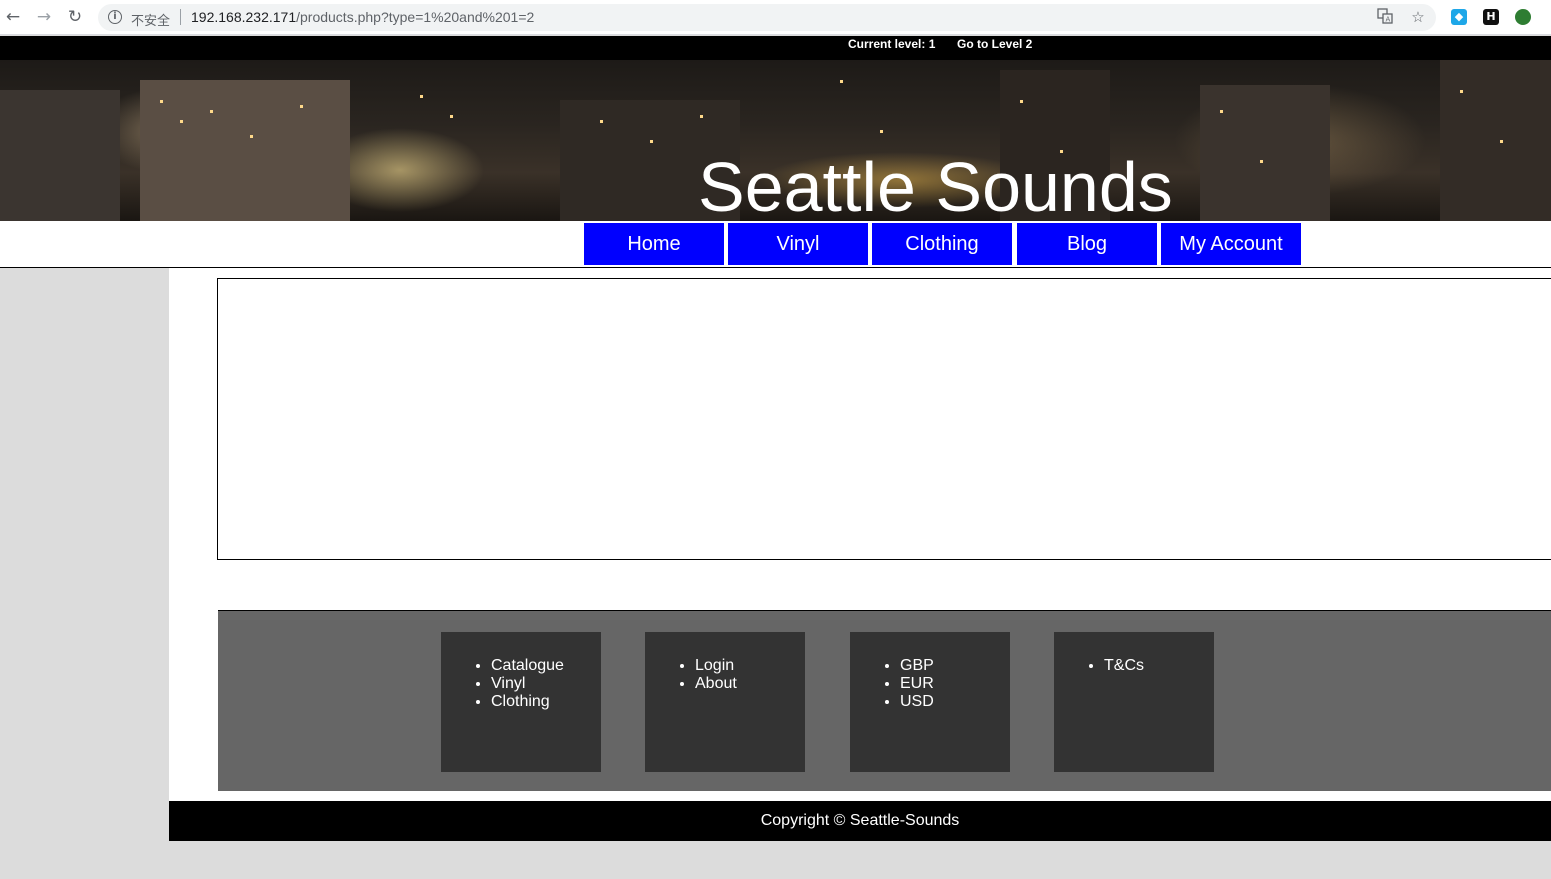 Image resolution: width=1551 pixels, height=879 pixels. What do you see at coordinates (1231, 244) in the screenshot?
I see `nav-my-account: My Account` at bounding box center [1231, 244].